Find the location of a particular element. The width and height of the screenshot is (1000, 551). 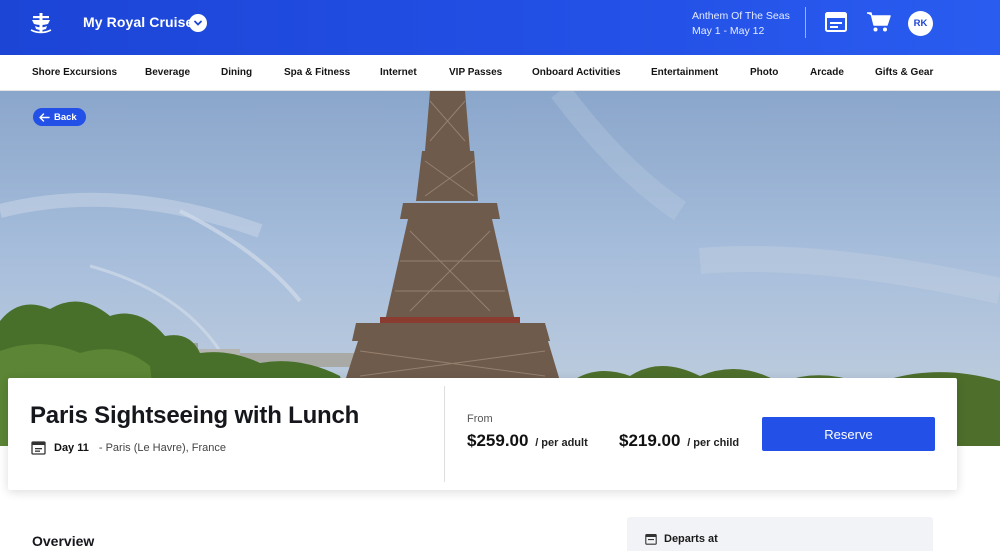

app-title: My Royal Cruise is located at coordinates (138, 22).